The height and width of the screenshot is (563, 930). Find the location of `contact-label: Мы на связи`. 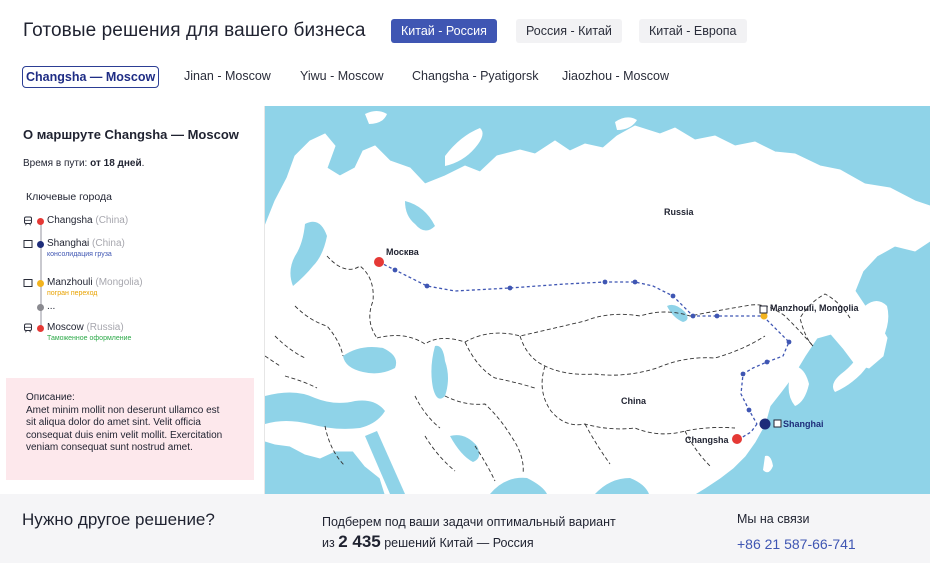

contact-label: Мы на связи is located at coordinates (773, 519).